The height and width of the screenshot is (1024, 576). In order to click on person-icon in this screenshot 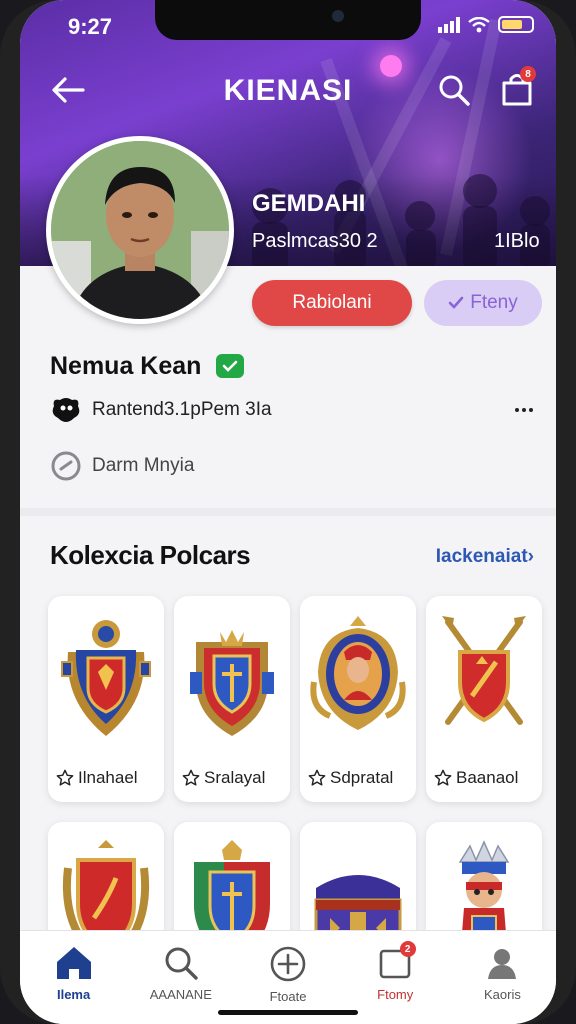, I will do `click(502, 964)`.